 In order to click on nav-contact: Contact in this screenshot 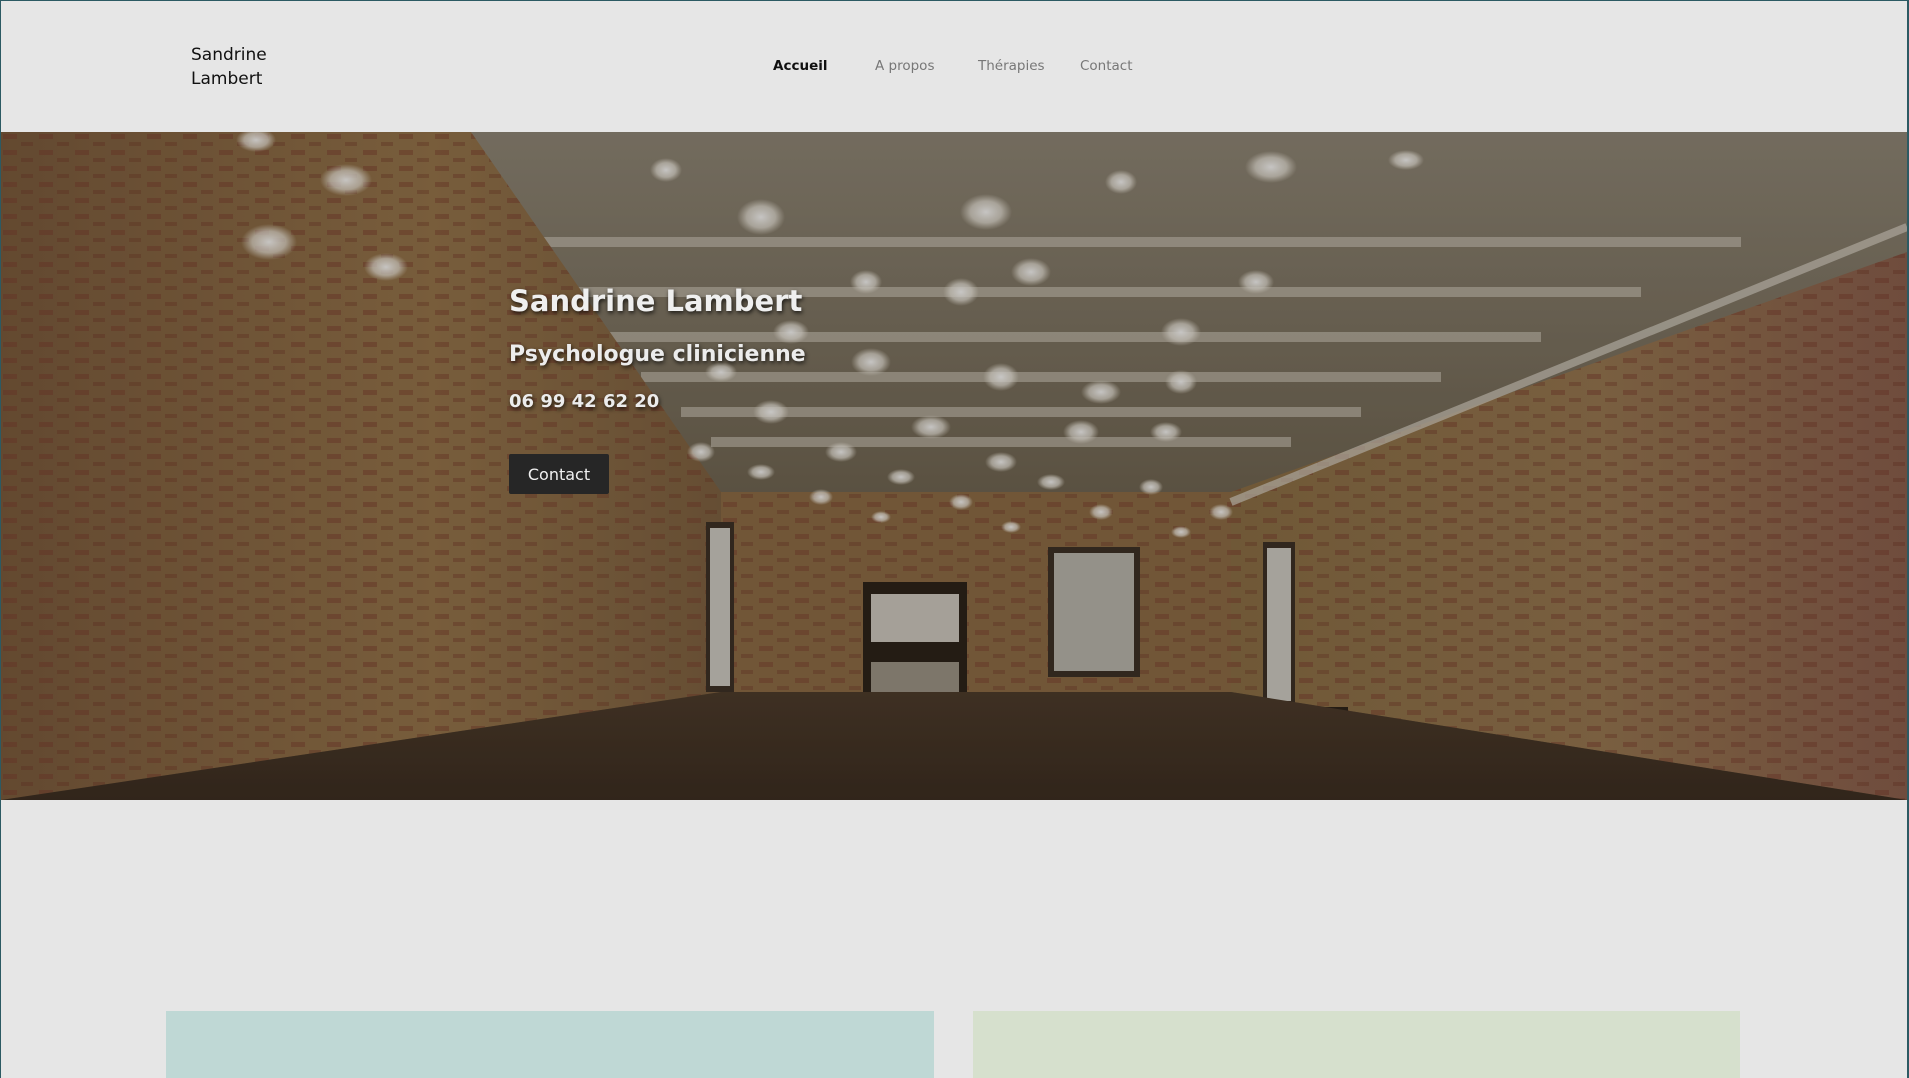, I will do `click(1106, 66)`.